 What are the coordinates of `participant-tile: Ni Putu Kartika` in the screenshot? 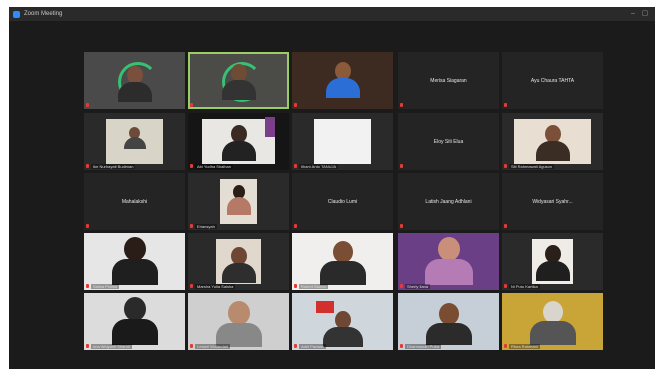 It's located at (552, 261).